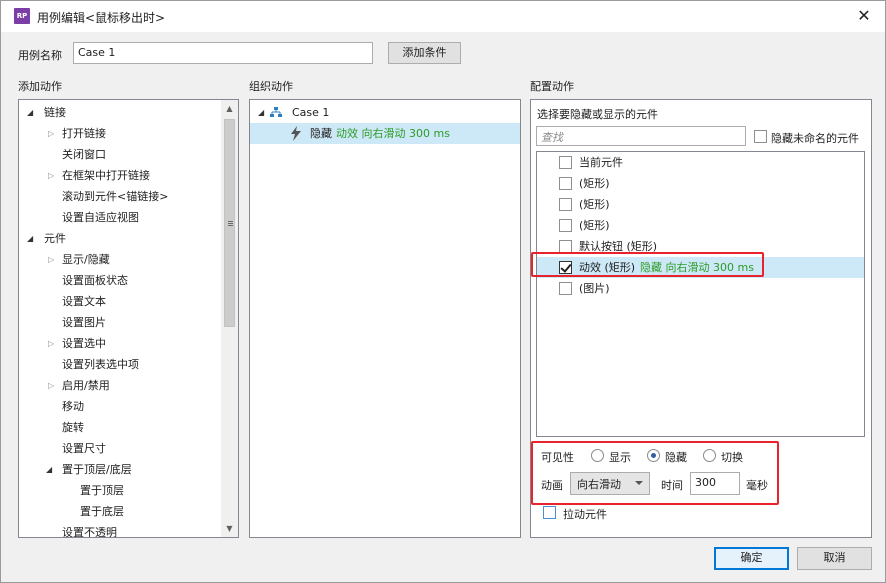 The height and width of the screenshot is (583, 886). Describe the element at coordinates (128, 112) in the screenshot. I see `tree-group-links: ◢ 链接` at that location.